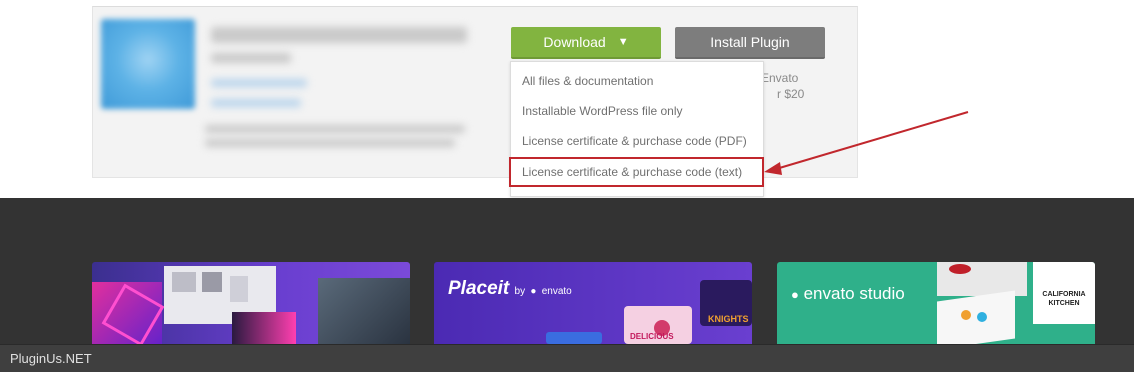 Image resolution: width=1134 pixels, height=372 pixels. Describe the element at coordinates (854, 293) in the screenshot. I see `envato-studio-text: envato studio` at that location.